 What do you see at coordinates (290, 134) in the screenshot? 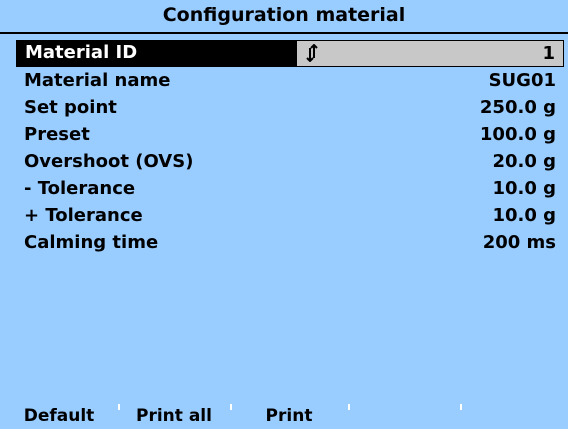
I see `row-preset: Preset 100.0 g` at bounding box center [290, 134].